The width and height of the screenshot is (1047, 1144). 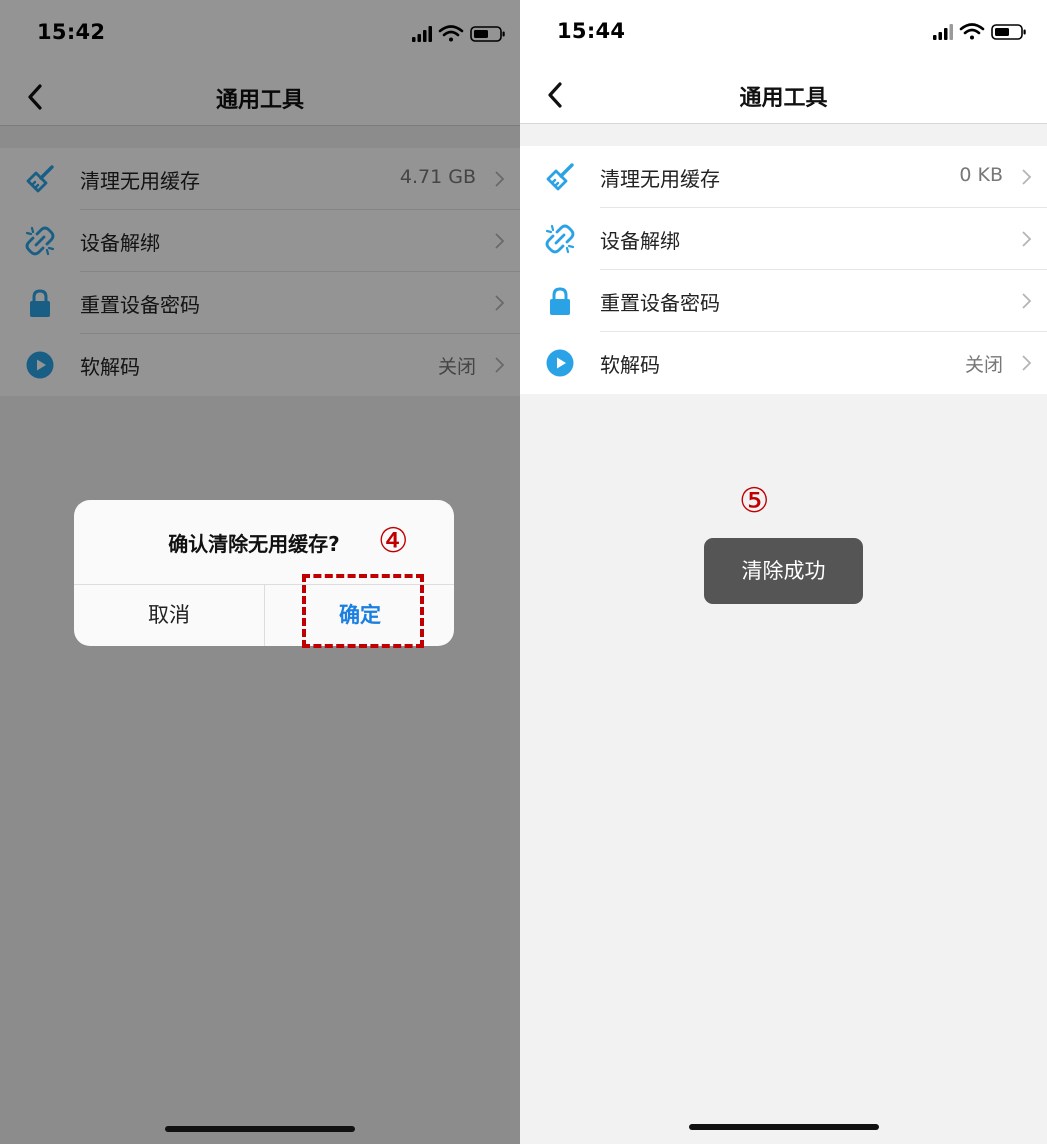 I want to click on tools-menu: 清理无用缓存 0 KB 设备解绑 重置设备密码 软解码 关闭, so click(x=783, y=270).